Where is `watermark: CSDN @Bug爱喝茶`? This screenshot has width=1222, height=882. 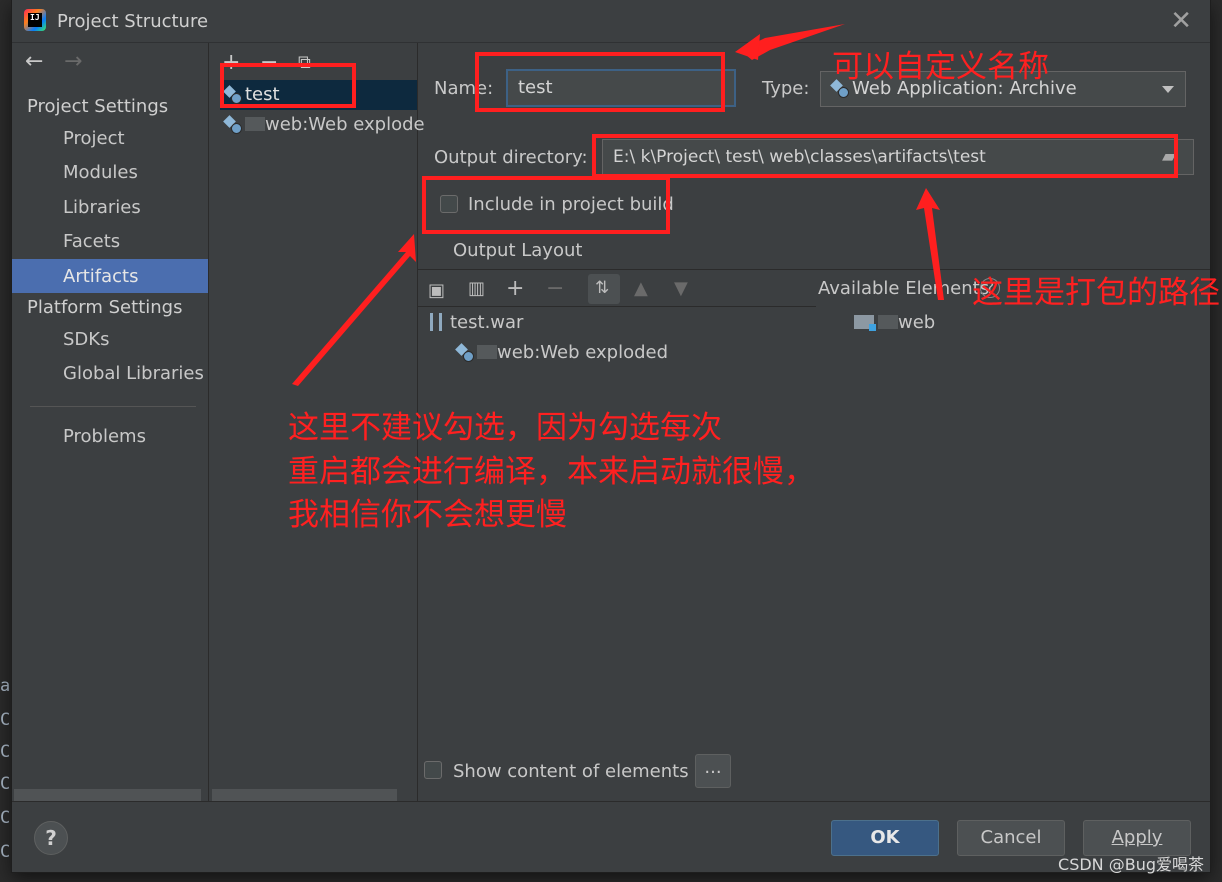 watermark: CSDN @Bug爱喝茶 is located at coordinates (1131, 864).